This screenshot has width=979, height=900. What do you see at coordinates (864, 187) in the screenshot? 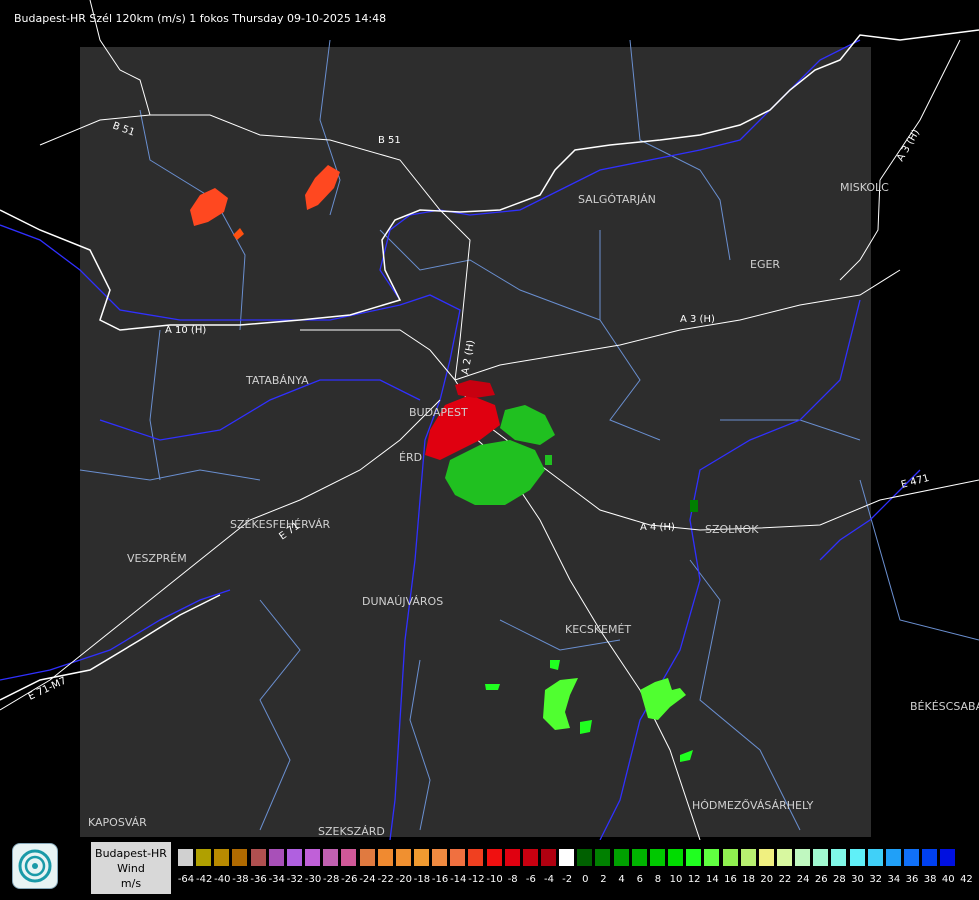
I see `city-label: MISKOLC` at bounding box center [864, 187].